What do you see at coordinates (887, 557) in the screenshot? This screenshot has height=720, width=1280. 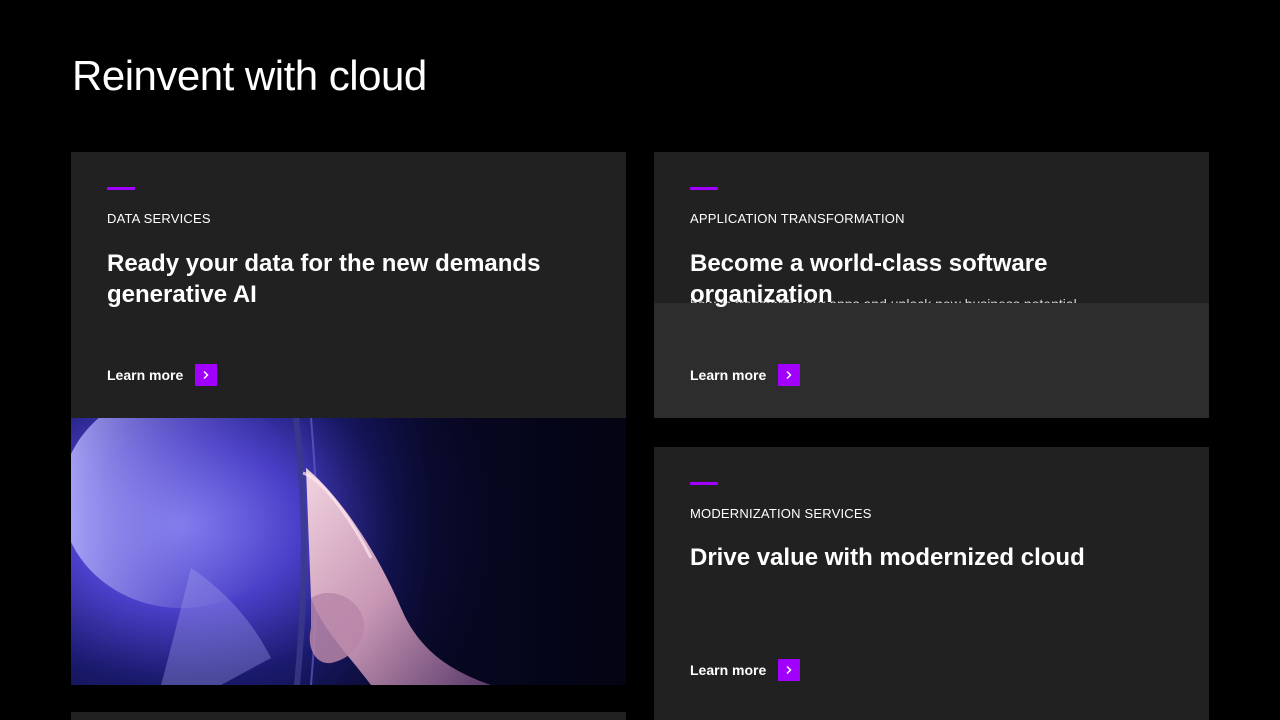 I see `card-headline: Drive value with modernized cloud` at bounding box center [887, 557].